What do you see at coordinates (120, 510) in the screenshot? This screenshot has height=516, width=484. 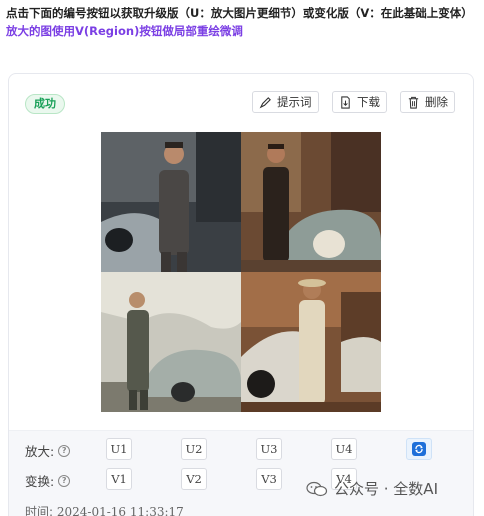 I see `time-value: 2024-01-16 11:33:17` at bounding box center [120, 510].